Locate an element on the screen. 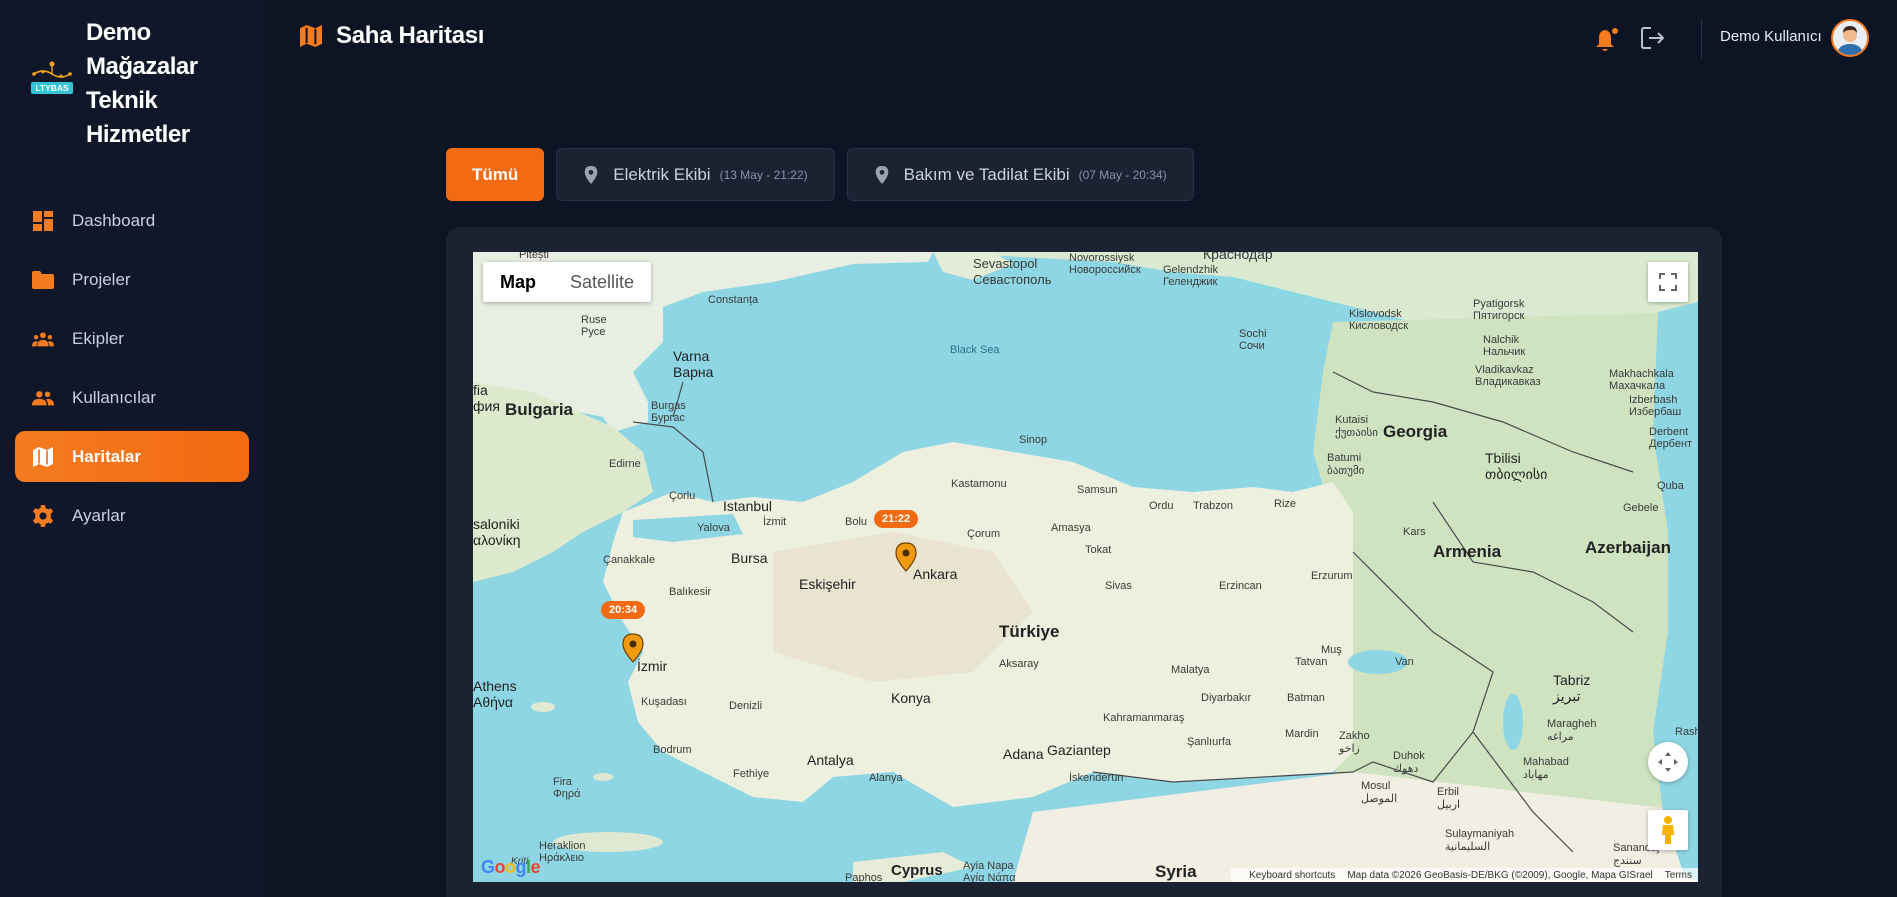 The height and width of the screenshot is (897, 1897). keyboard-shortcuts-link: Keyboard shortcuts is located at coordinates (1292, 875).